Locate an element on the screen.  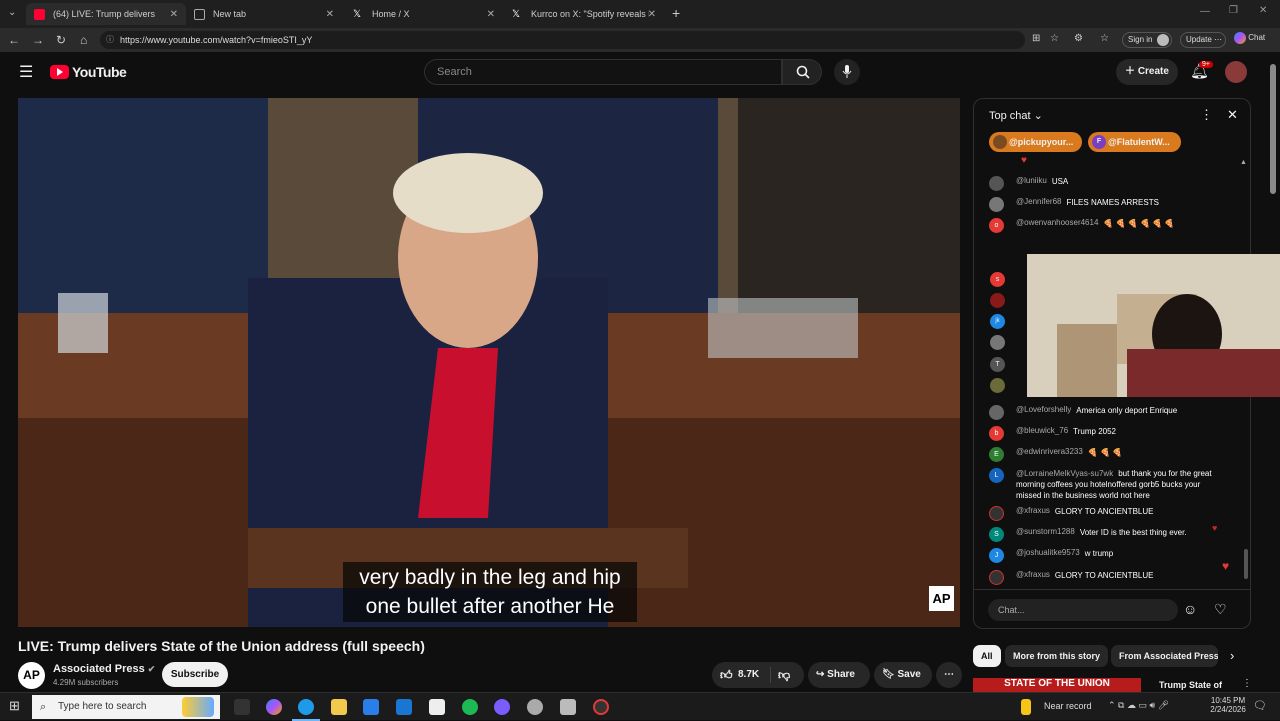
chat-more-options-icon: ⋮ is located at coordinates (1206, 115).